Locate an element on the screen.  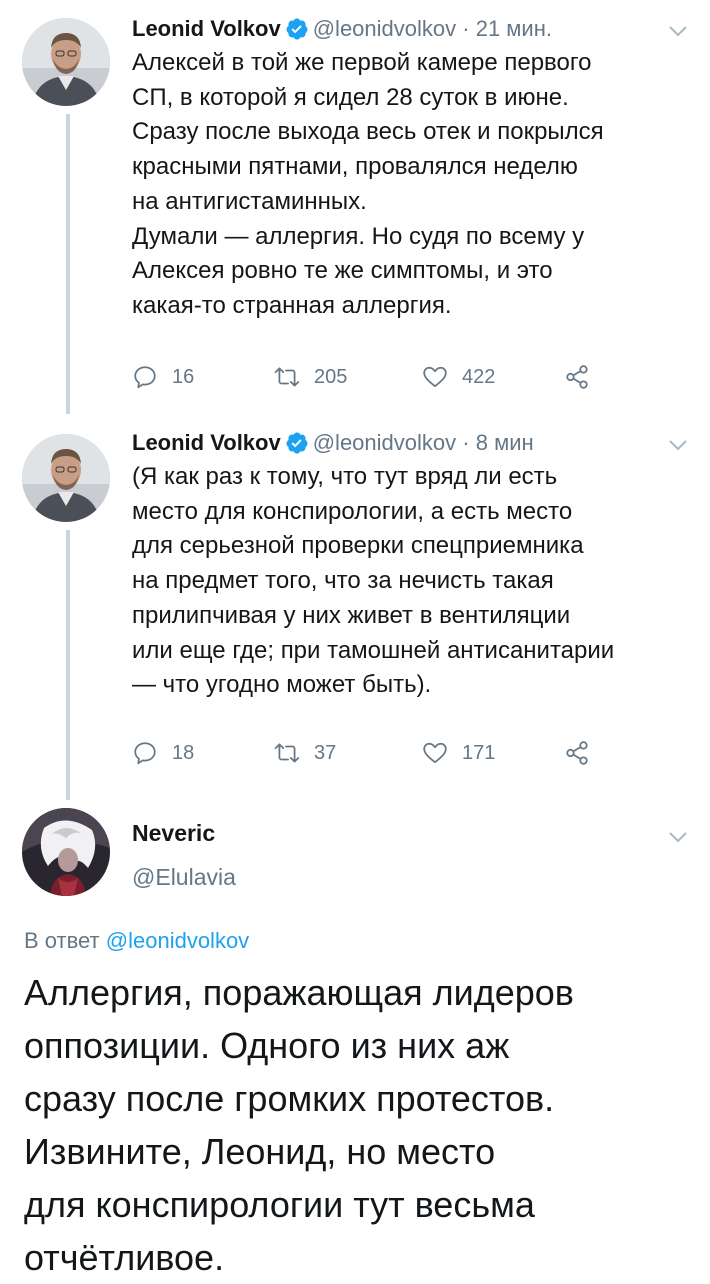
reply-prefix: В ответ is located at coordinates (62, 940).